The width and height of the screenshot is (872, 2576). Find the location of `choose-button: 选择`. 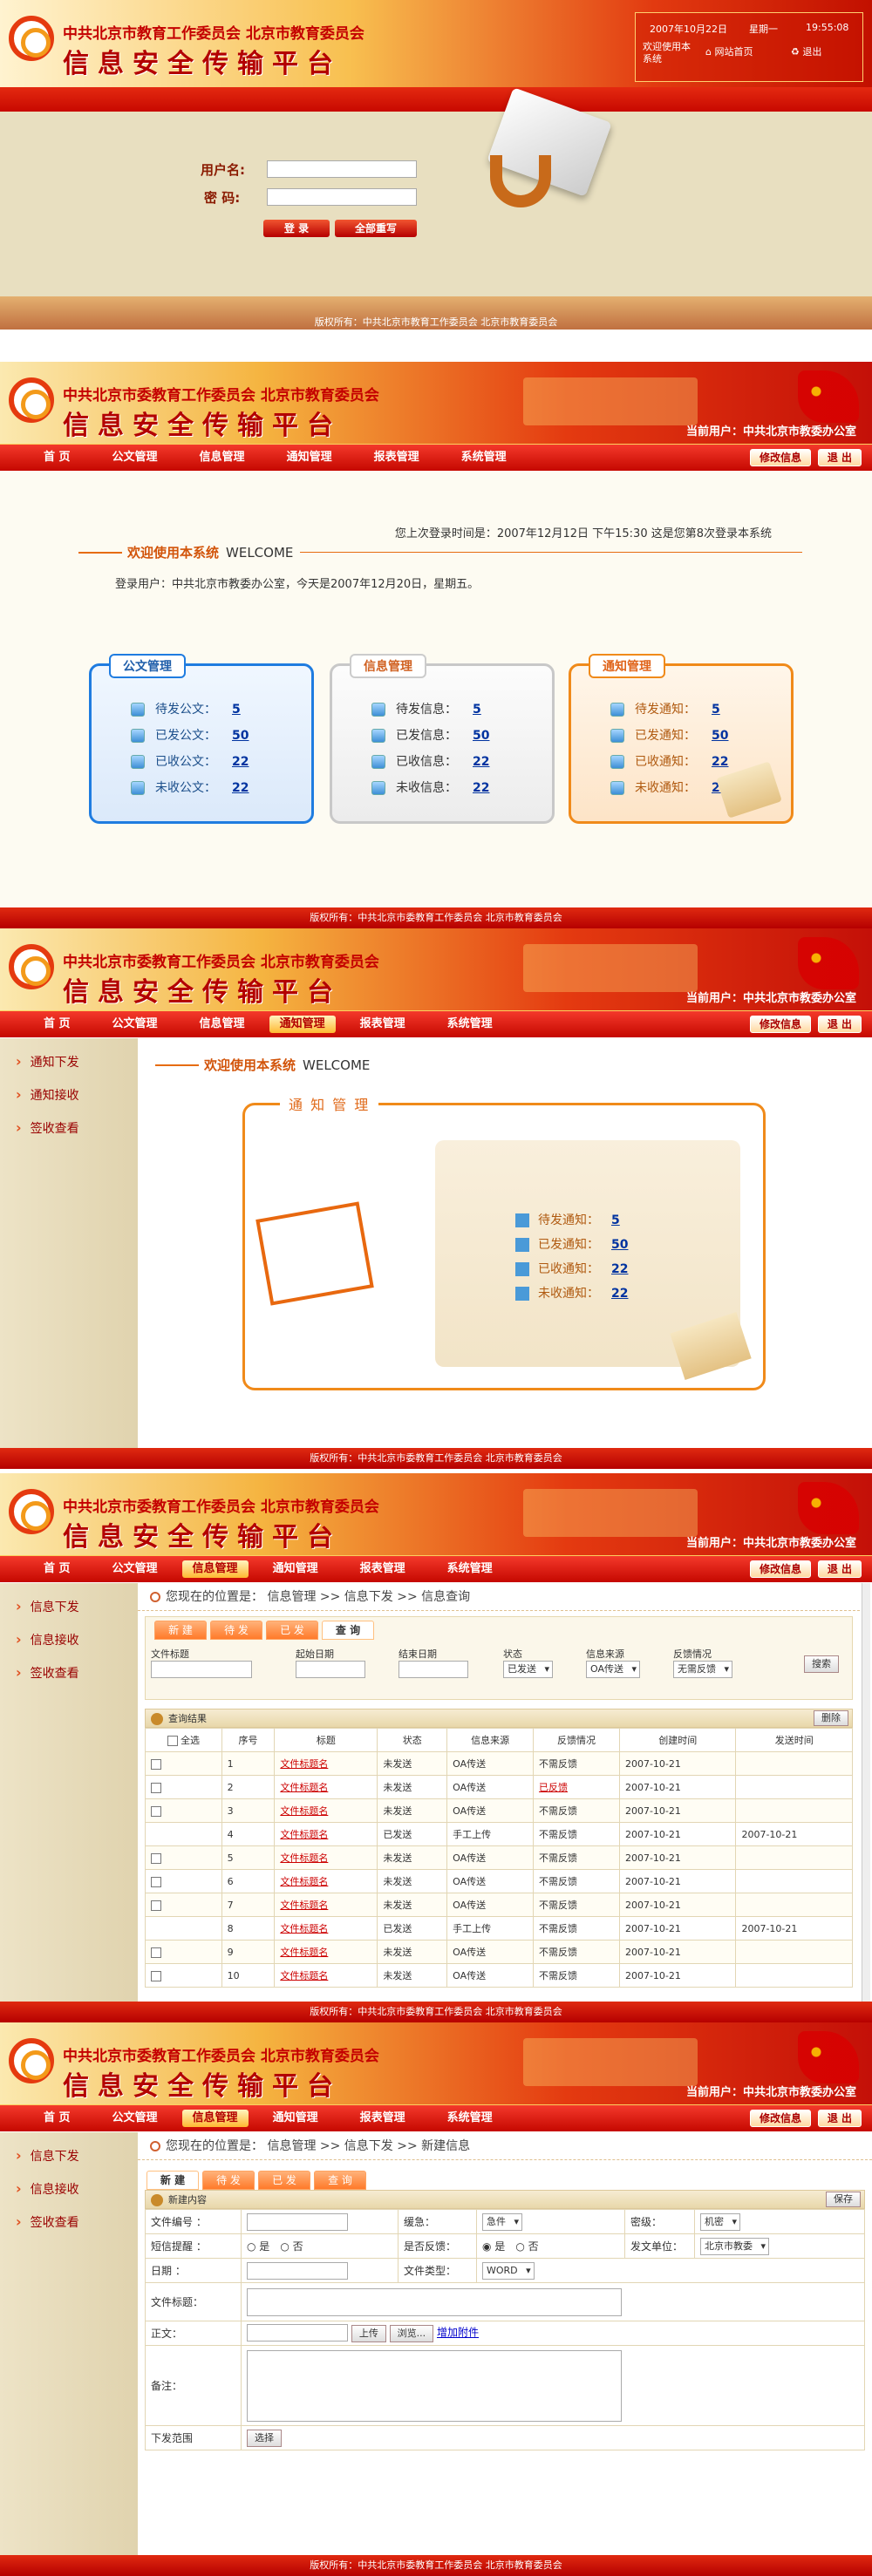

choose-button: 选择 is located at coordinates (264, 2438).